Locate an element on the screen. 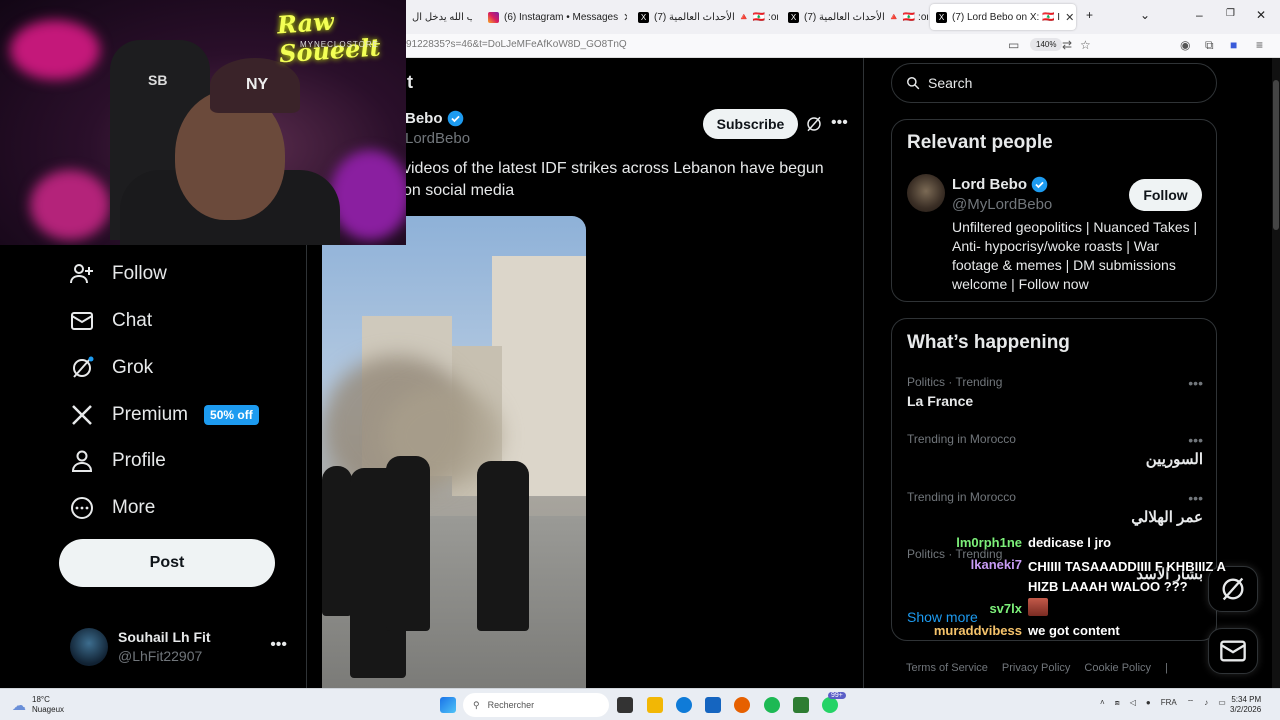 This screenshot has height=720, width=1280. person is located at coordinates (337, 541).